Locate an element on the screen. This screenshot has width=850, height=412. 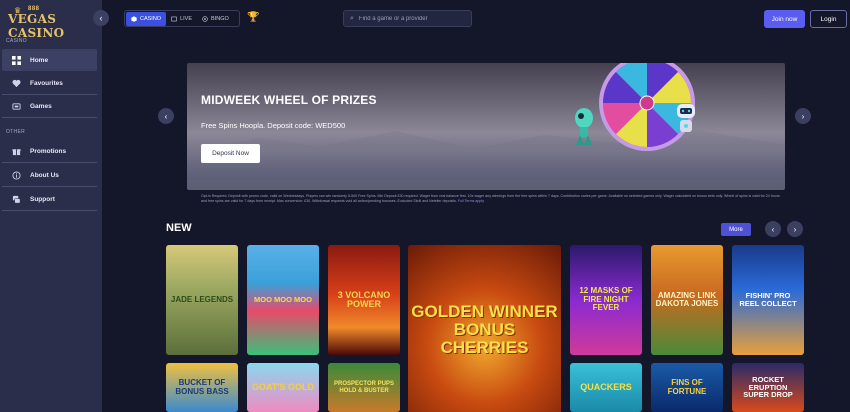
game-title: GOAT'S GOLD is located at coordinates (283, 386).